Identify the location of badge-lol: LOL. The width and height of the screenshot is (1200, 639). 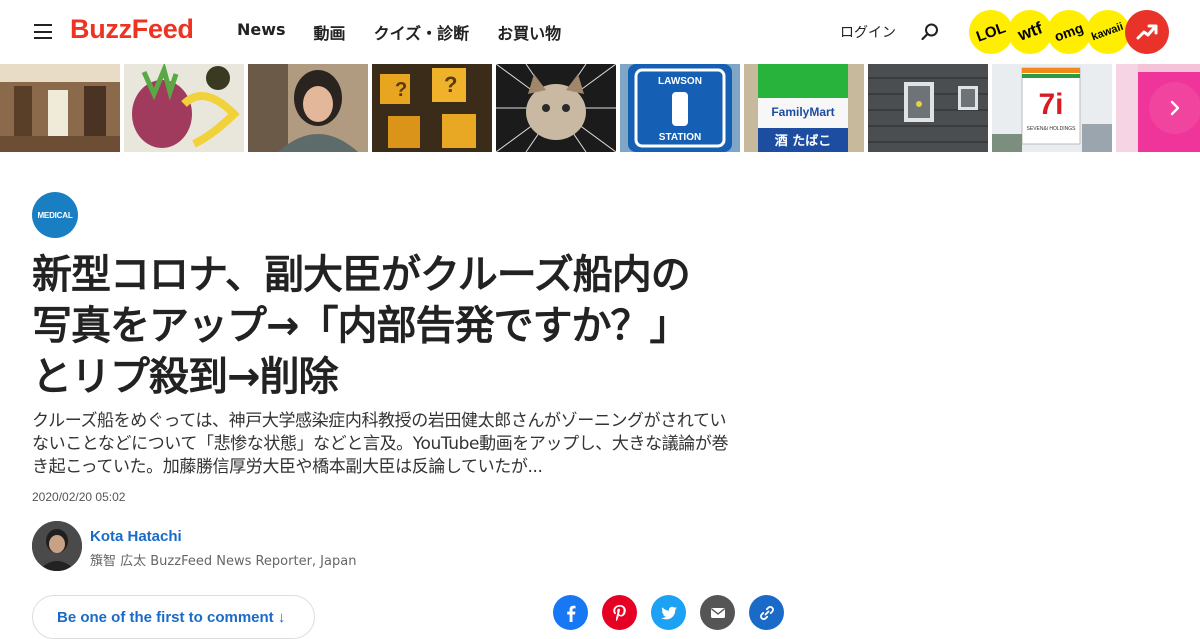
(991, 32).